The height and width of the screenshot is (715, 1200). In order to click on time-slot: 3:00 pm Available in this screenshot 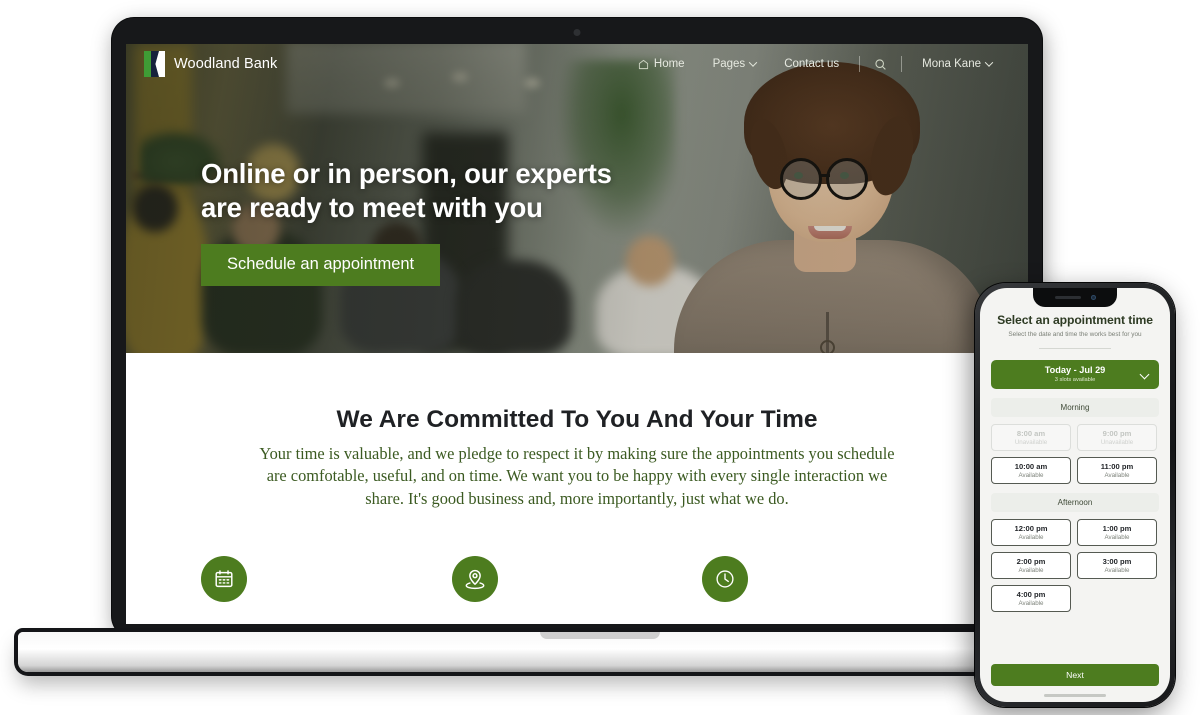, I will do `click(1117, 565)`.